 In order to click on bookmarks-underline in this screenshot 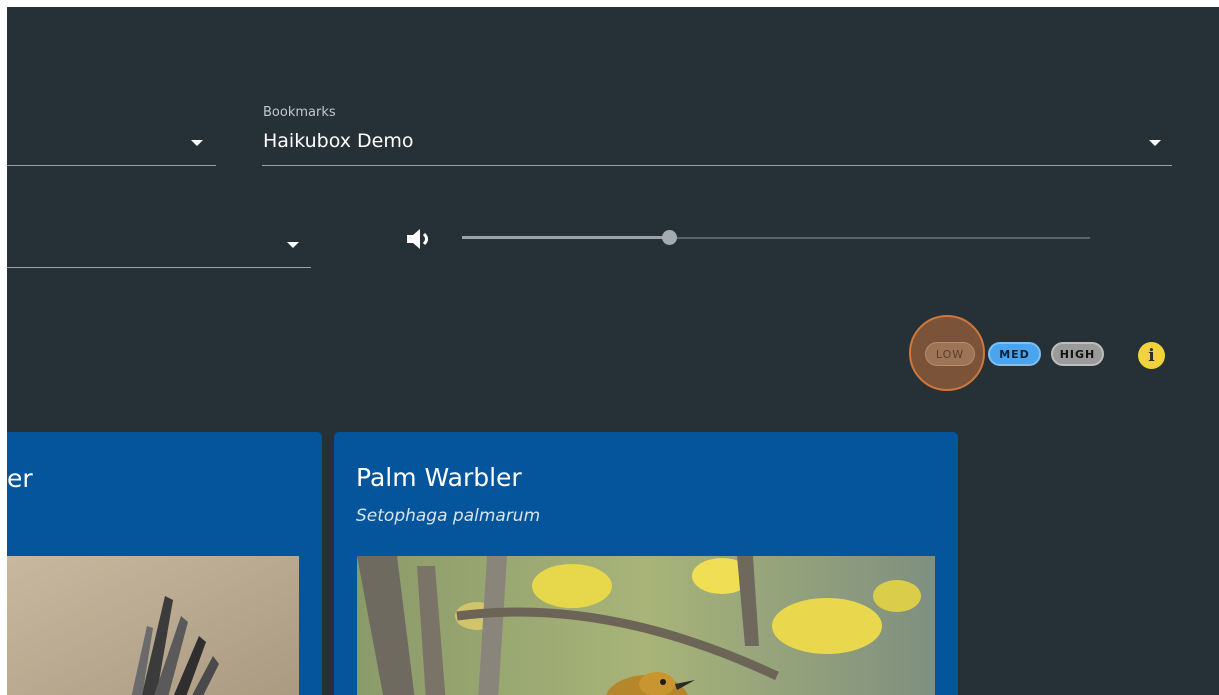, I will do `click(717, 165)`.